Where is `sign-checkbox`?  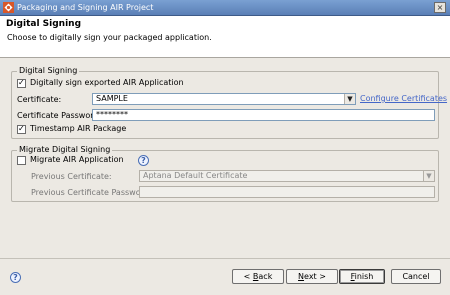
sign-checkbox is located at coordinates (21, 83).